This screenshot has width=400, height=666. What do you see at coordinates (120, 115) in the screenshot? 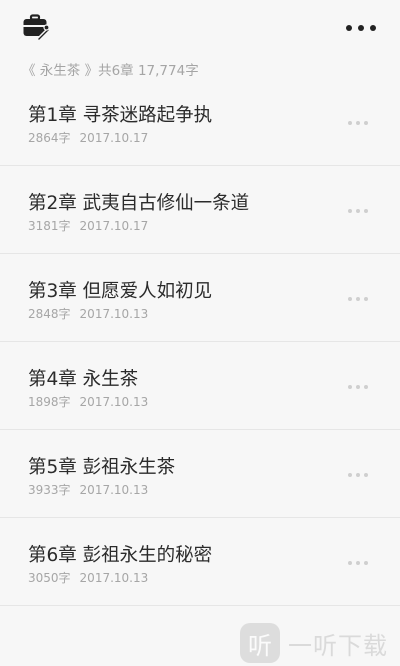
I see `chapter-title: 第1章 寻茶迷路起争执` at bounding box center [120, 115].